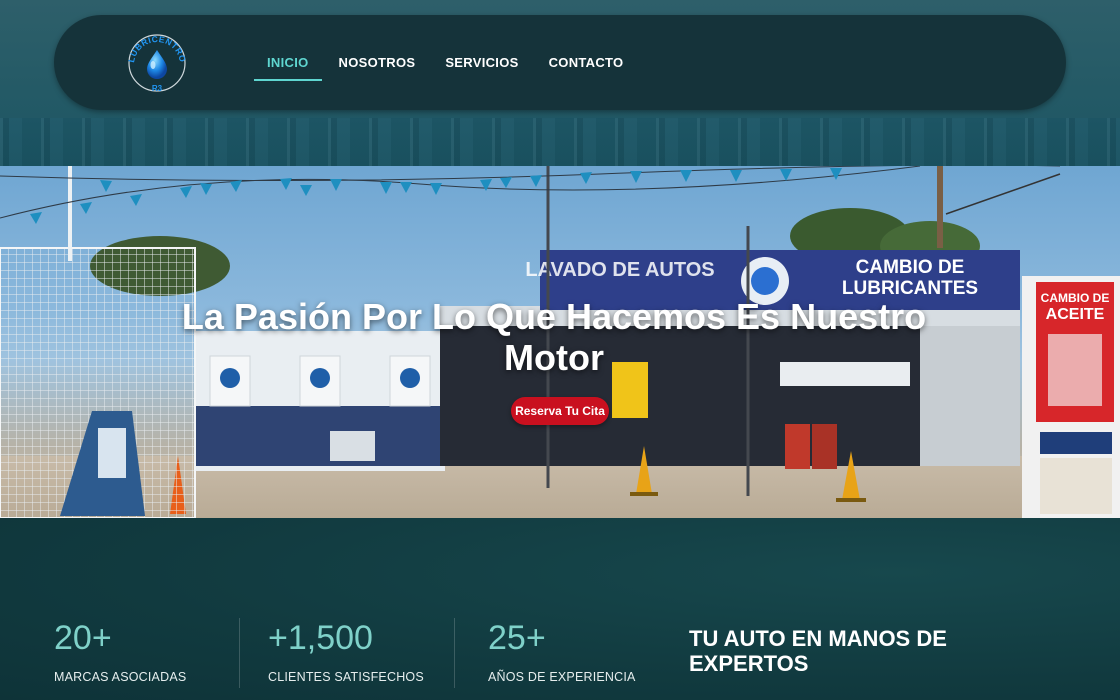 This screenshot has width=1120, height=700. I want to click on main-menu: INICIO NOSOTROS SERVICIOS CONTACTO, so click(445, 62).